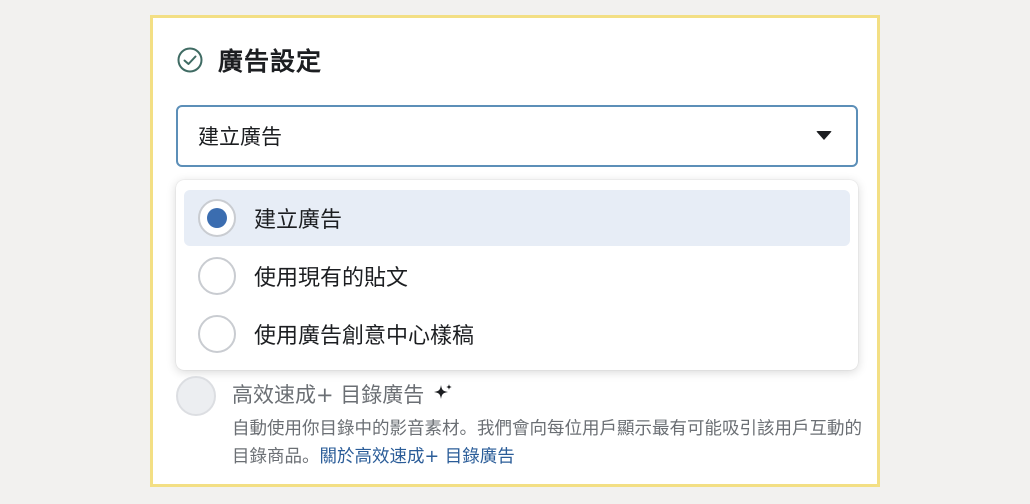  I want to click on section-title: 廣告設定, so click(270, 61).